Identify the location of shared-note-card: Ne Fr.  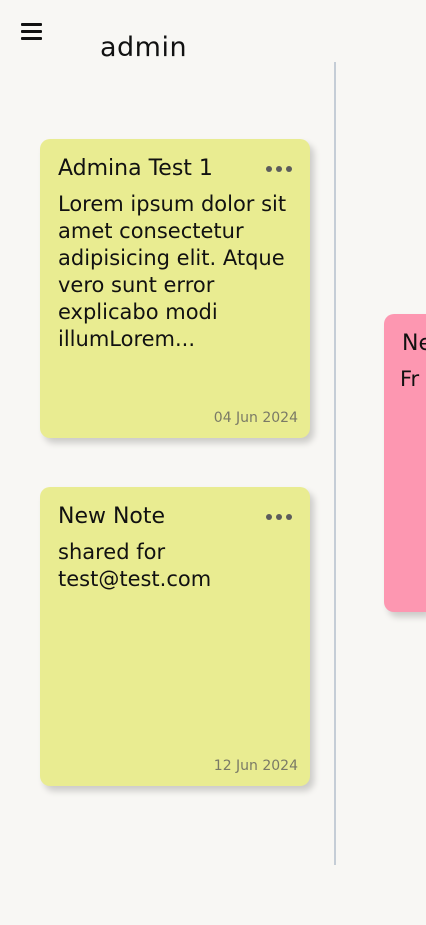
(405, 463).